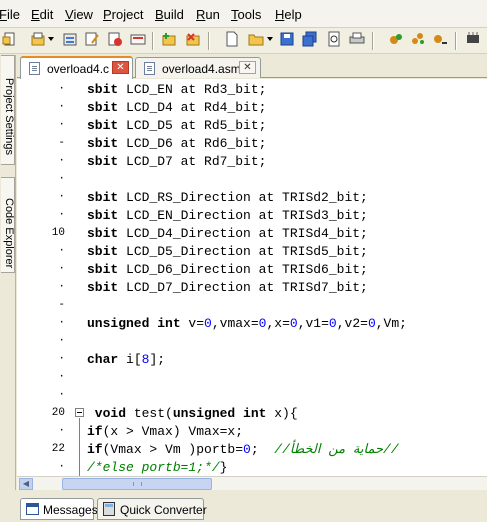 The image size is (487, 522). I want to click on toolbar, so click(243, 41).